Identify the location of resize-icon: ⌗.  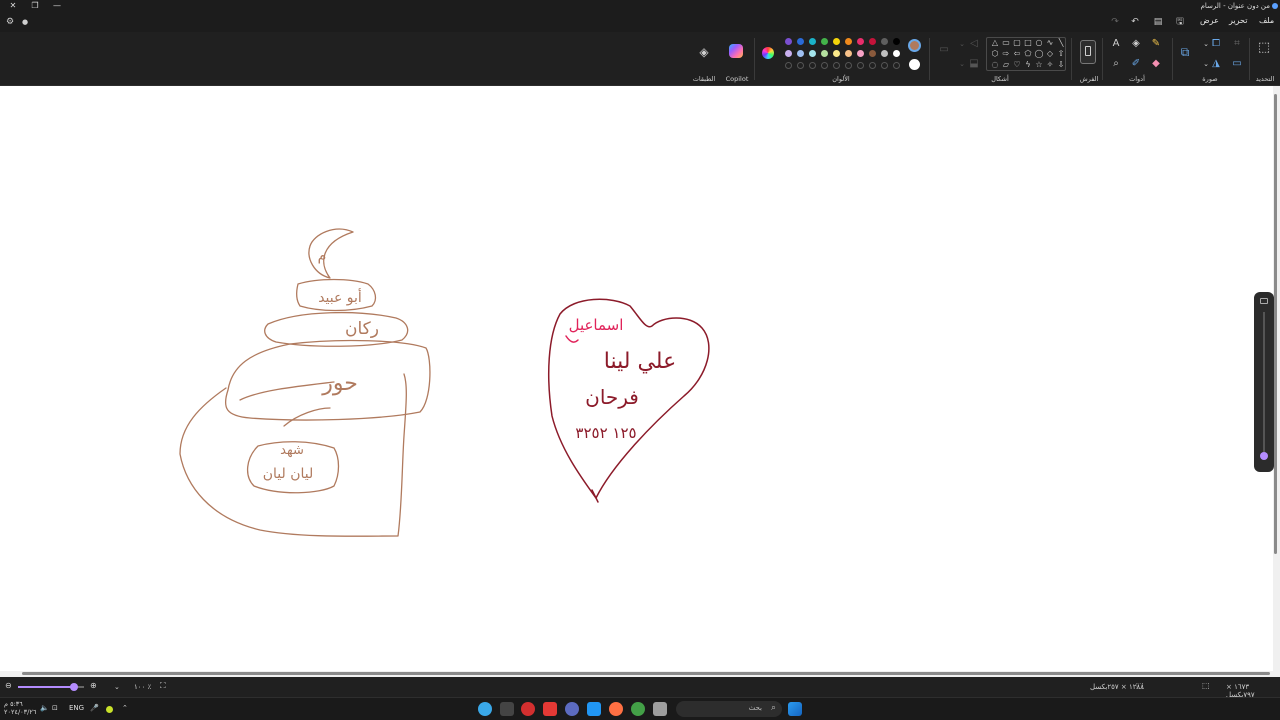
(1237, 44).